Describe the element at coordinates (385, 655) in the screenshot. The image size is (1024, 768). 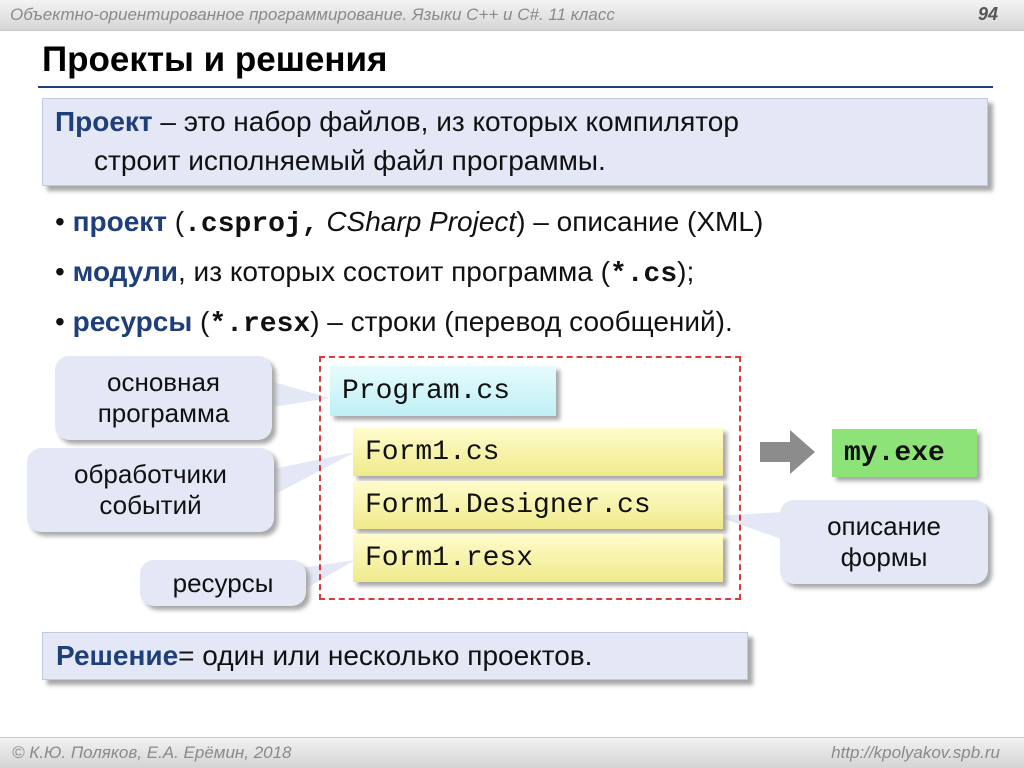
I see `solution-text: = один или несколько проектов.` at that location.